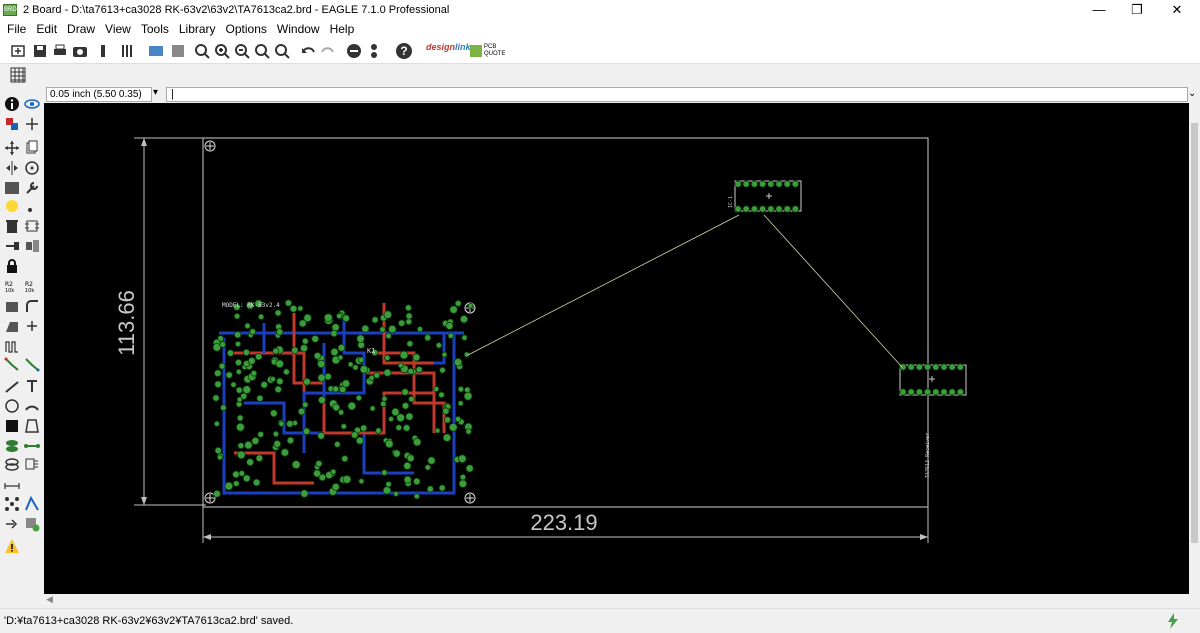 The width and height of the screenshot is (1200, 633). What do you see at coordinates (12, 426) in the screenshot?
I see `rect-icon` at bounding box center [12, 426].